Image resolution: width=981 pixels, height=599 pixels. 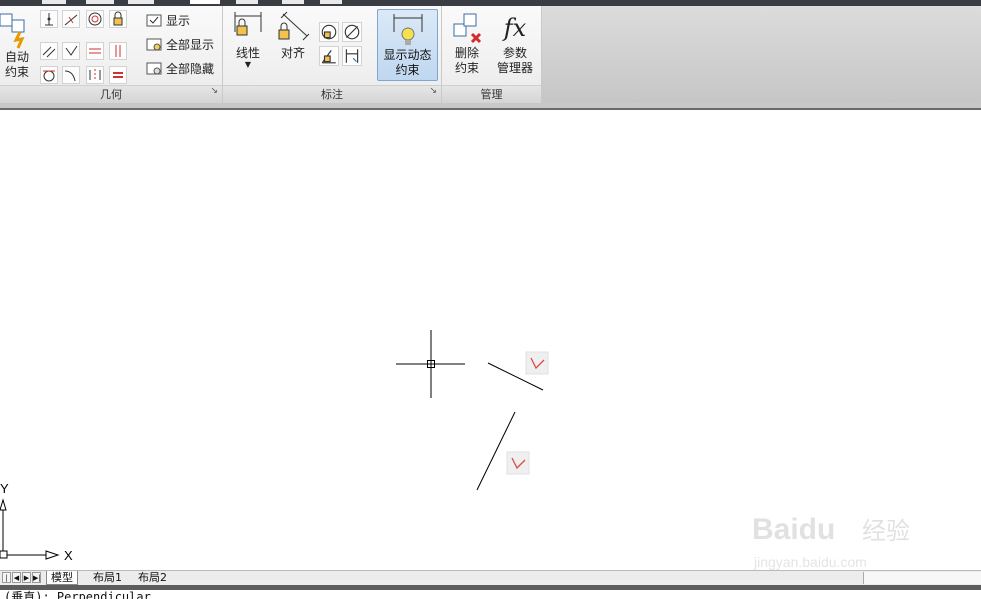 I want to click on show-all-button: 全部显示, so click(x=180, y=45).